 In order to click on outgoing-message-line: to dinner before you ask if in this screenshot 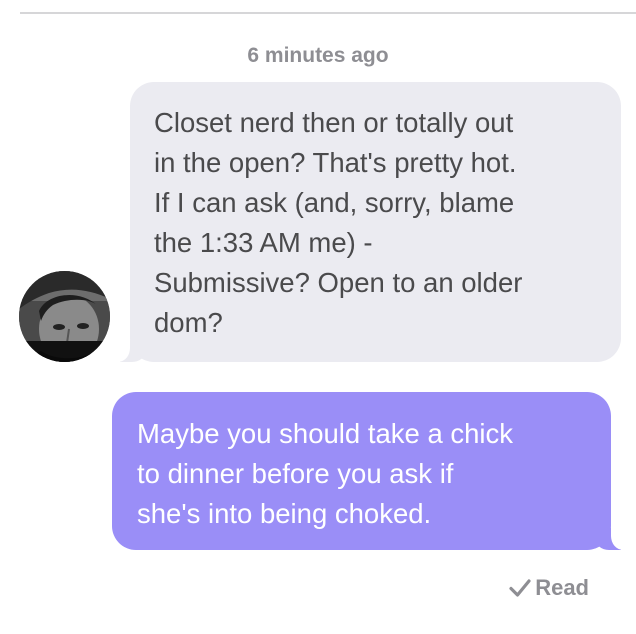, I will do `click(295, 473)`.